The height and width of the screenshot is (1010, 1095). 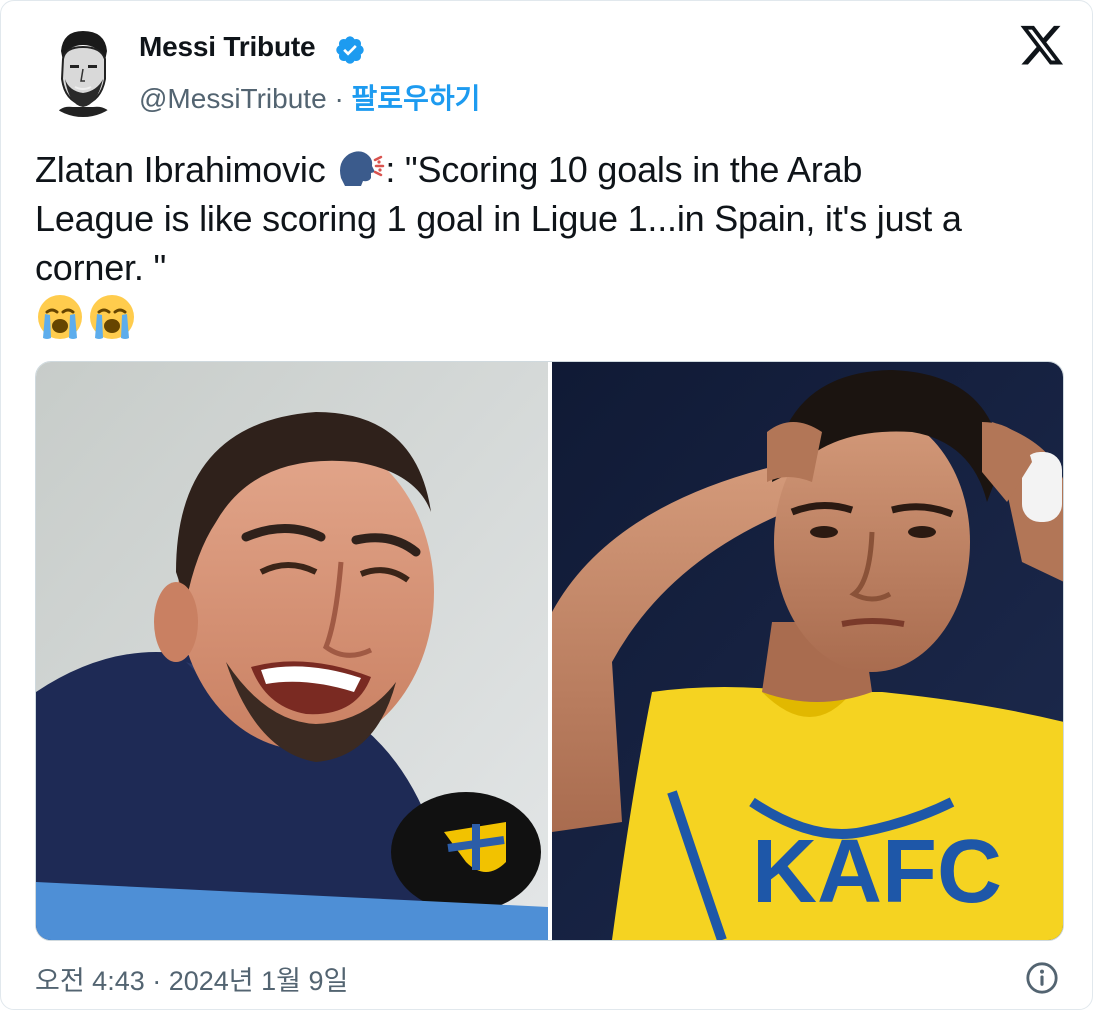 What do you see at coordinates (191, 978) in the screenshot?
I see `tweet-timestamp: 오전 4:43 · 2024년 1월 9일` at bounding box center [191, 978].